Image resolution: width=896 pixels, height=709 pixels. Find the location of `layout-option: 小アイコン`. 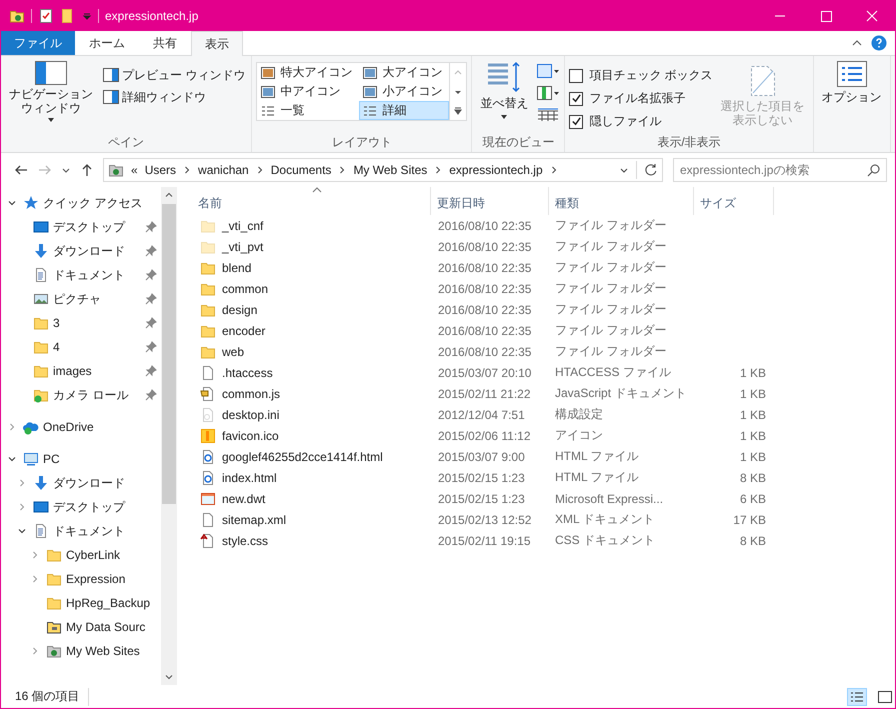

layout-option: 小アイコン is located at coordinates (404, 91).